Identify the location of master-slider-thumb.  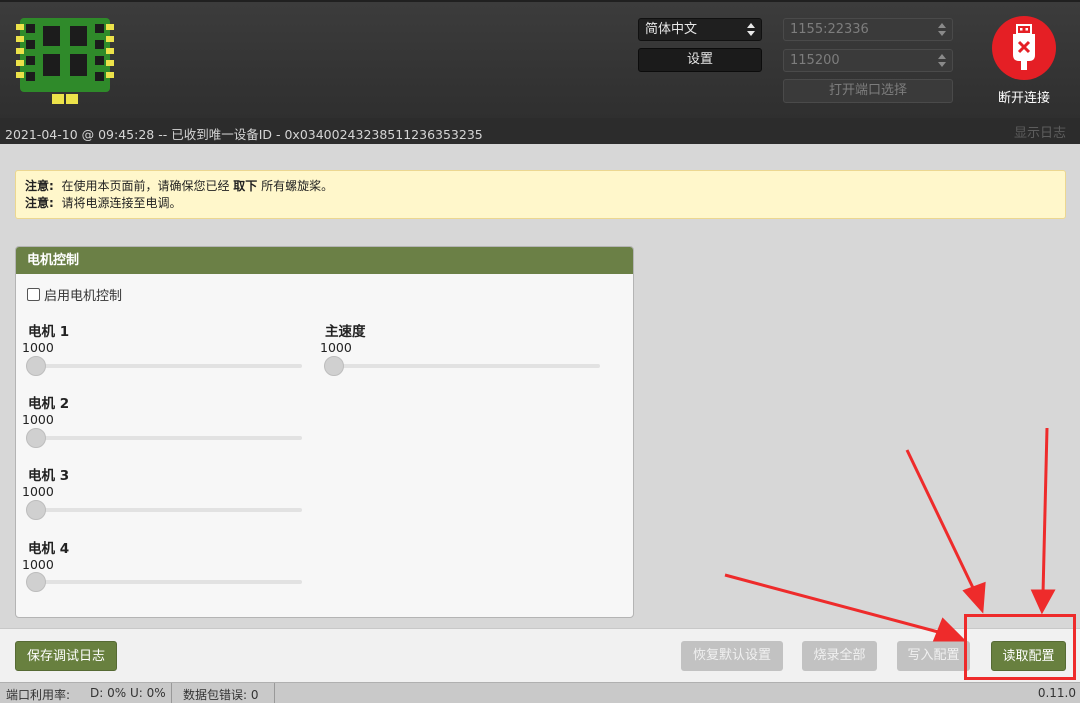
(334, 366).